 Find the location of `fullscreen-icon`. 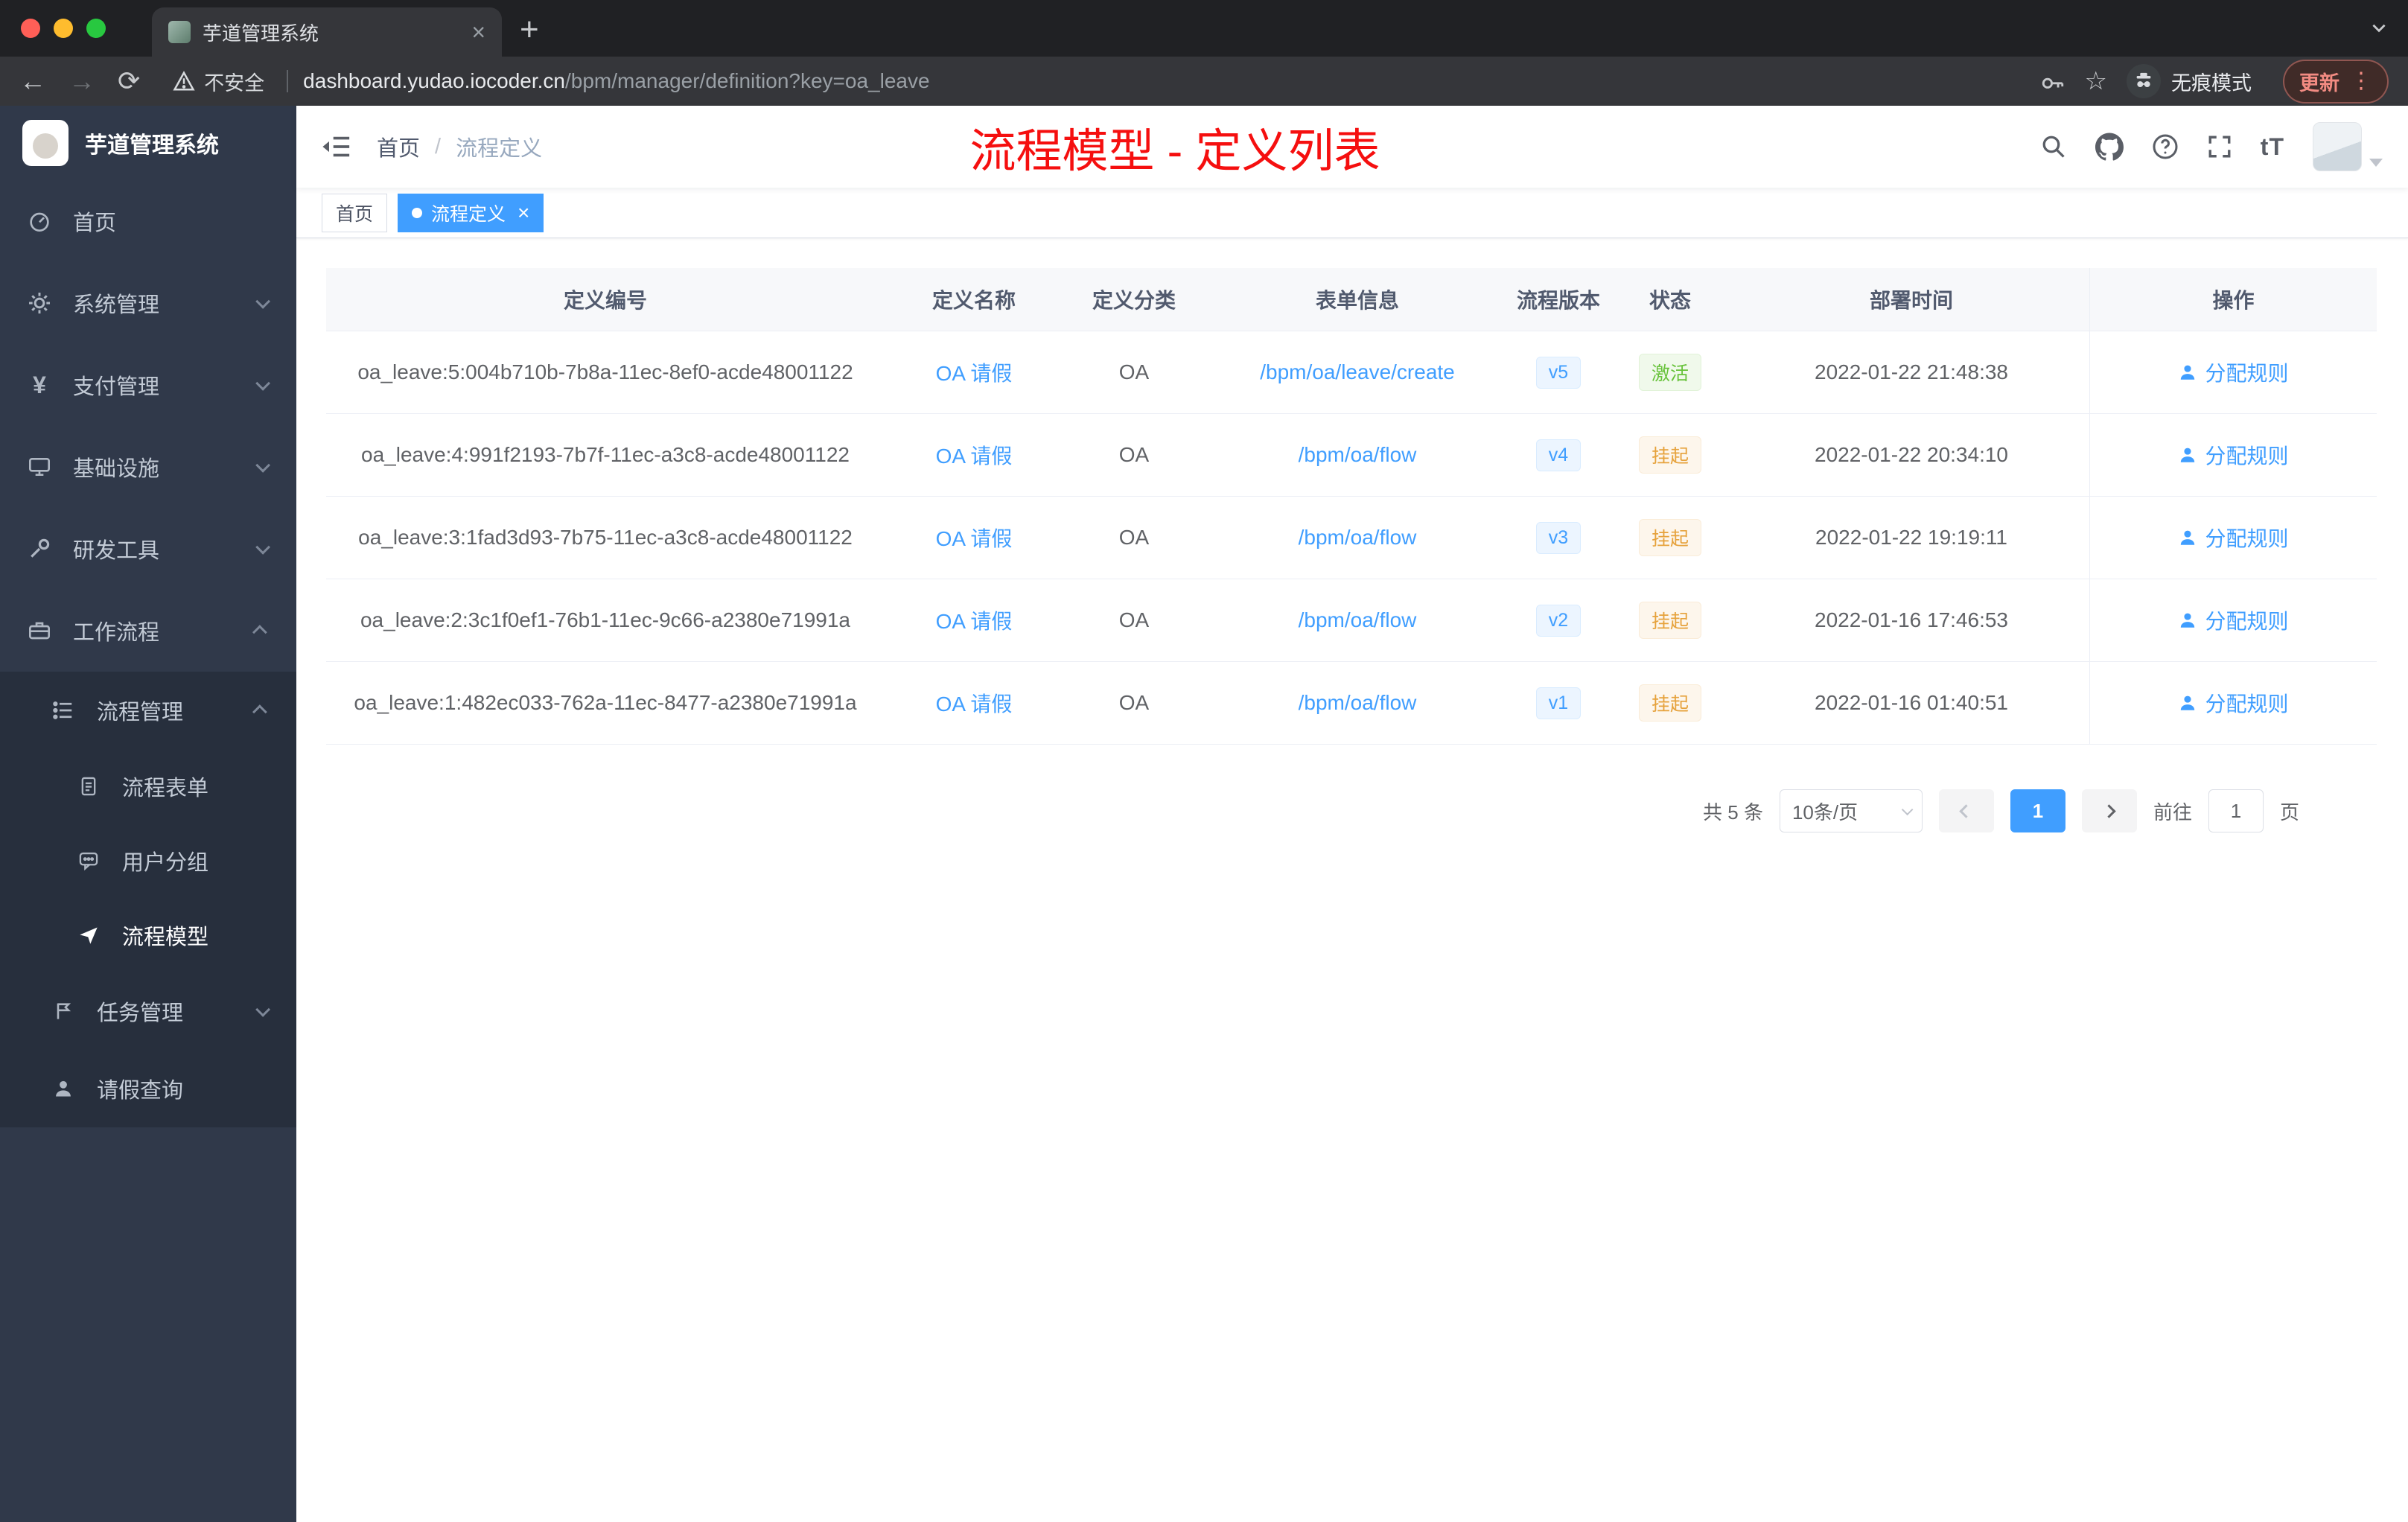

fullscreen-icon is located at coordinates (2219, 146).